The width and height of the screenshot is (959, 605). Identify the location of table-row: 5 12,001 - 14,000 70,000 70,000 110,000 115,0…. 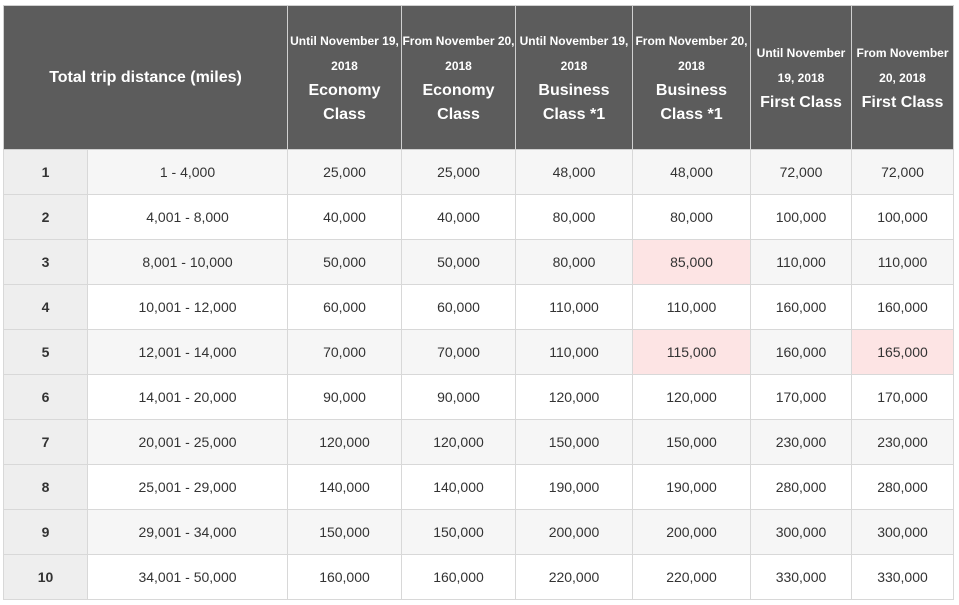
(478, 352).